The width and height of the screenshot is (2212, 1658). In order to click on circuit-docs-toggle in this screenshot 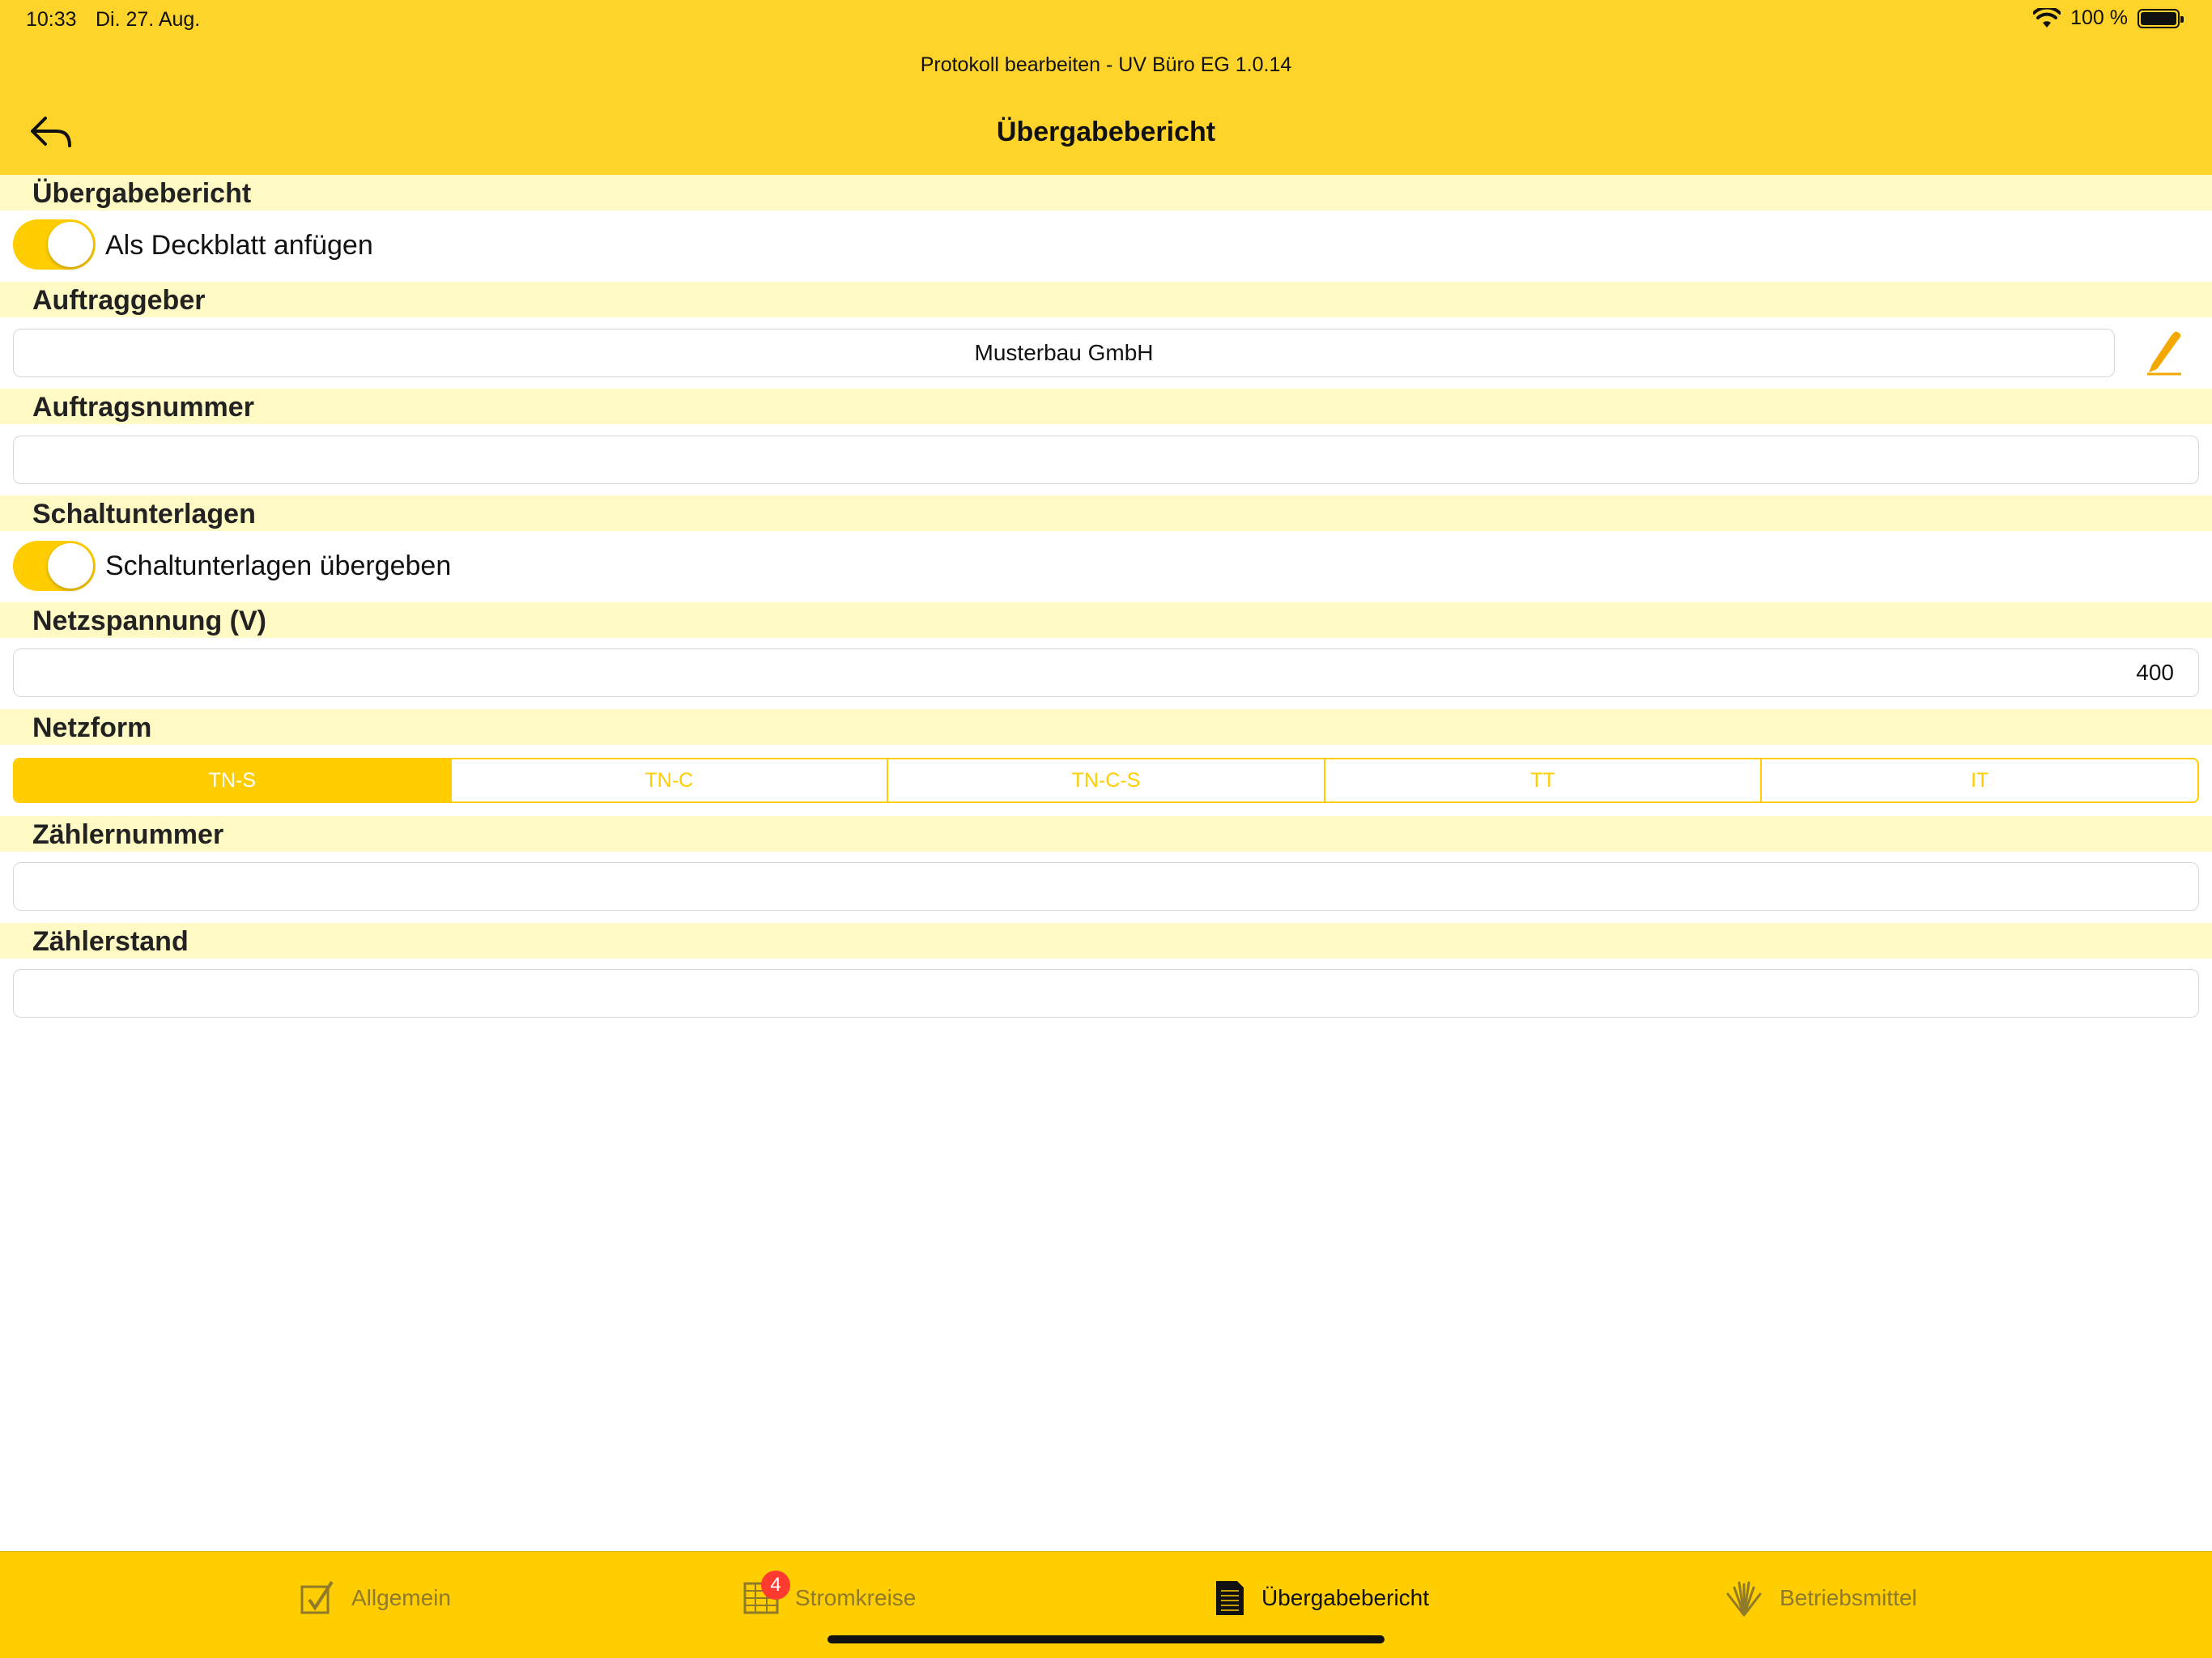, I will do `click(55, 566)`.